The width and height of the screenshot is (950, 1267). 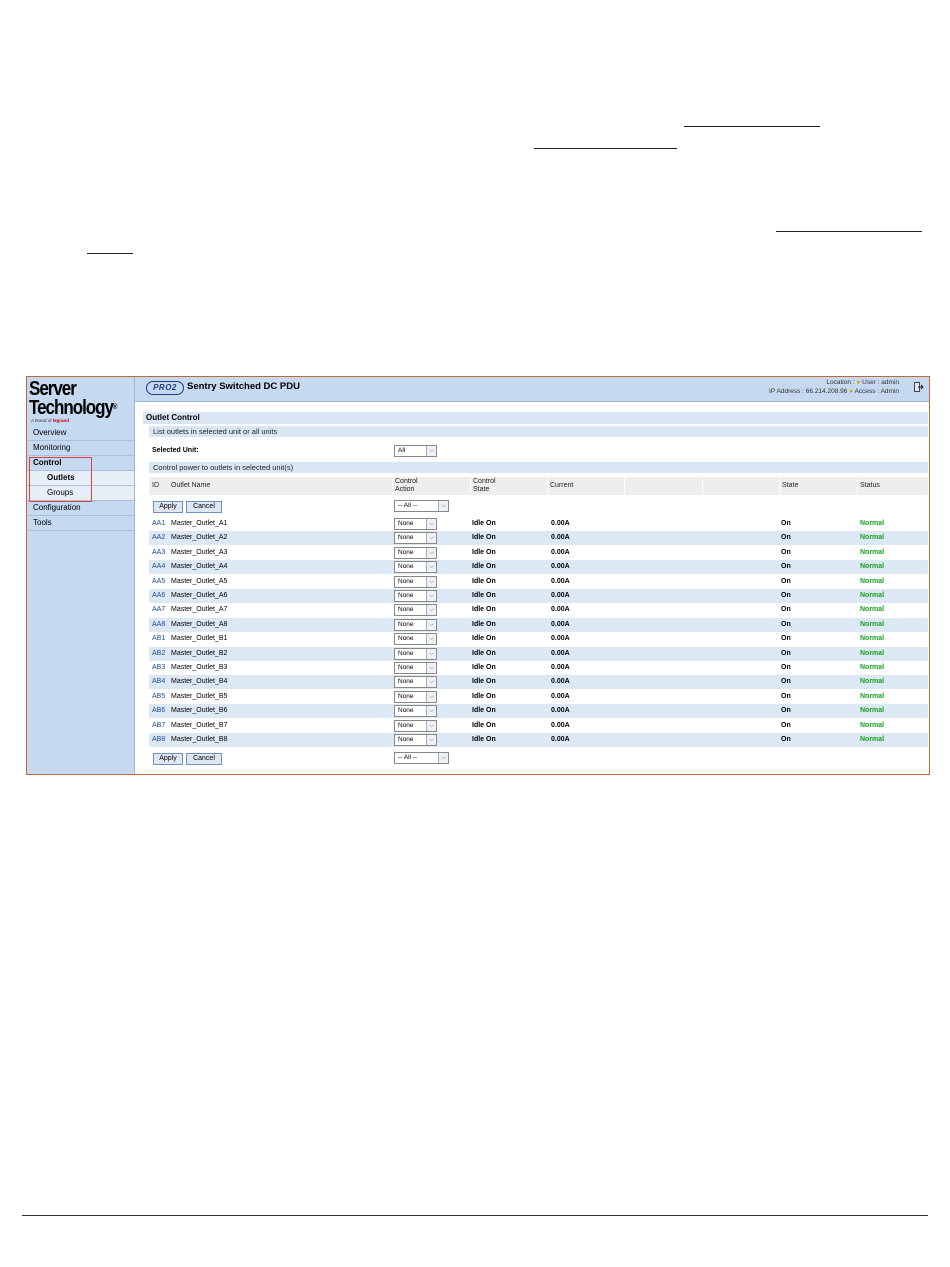 I want to click on outlet-id-link: AB6, so click(x=158, y=711).